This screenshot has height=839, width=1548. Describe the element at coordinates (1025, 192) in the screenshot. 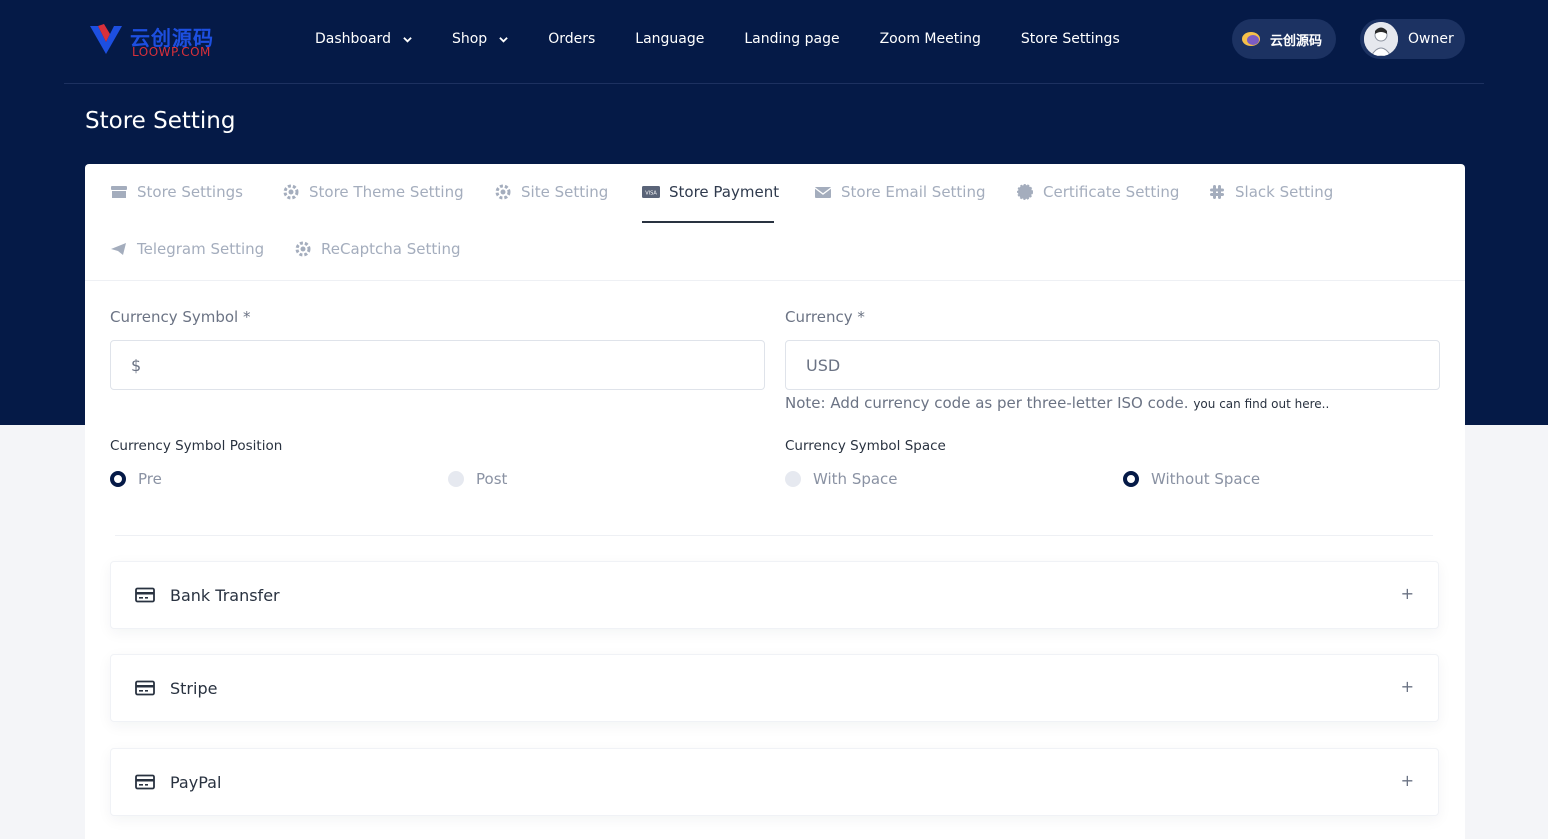

I see `badge-icon` at that location.